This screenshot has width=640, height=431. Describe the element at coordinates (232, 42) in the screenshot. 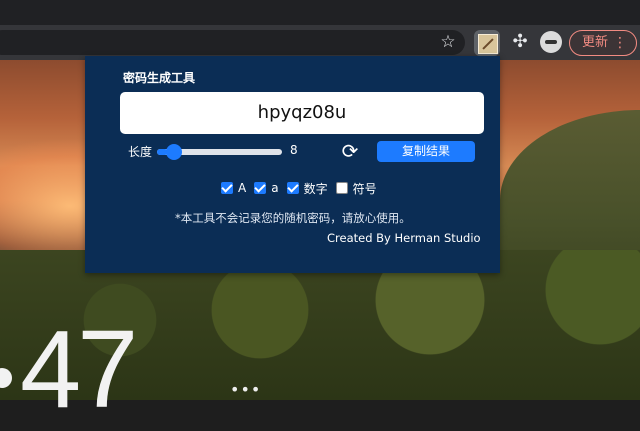

I see `address-bar` at that location.